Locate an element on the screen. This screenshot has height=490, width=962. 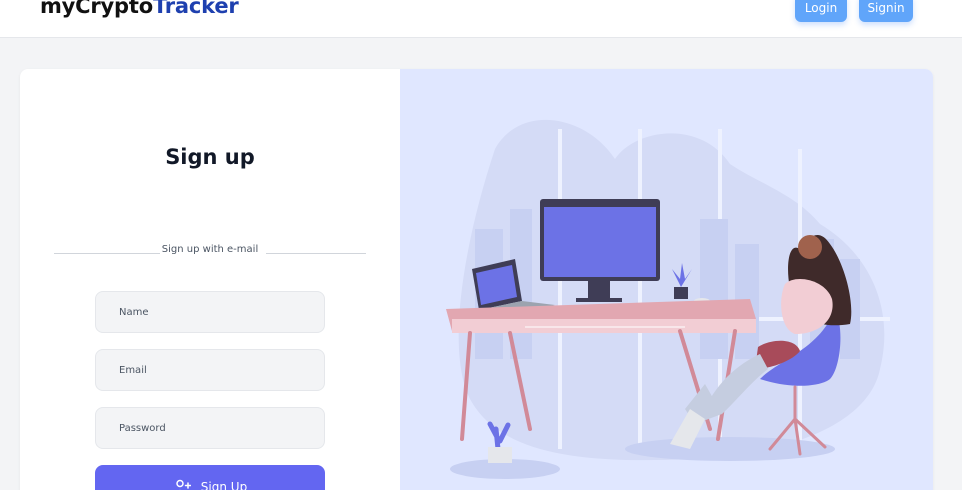
name-input is located at coordinates (210, 312).